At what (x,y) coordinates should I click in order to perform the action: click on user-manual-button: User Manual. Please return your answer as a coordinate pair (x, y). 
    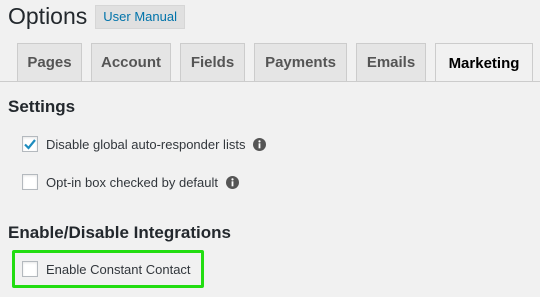
    Looking at the image, I should click on (140, 17).